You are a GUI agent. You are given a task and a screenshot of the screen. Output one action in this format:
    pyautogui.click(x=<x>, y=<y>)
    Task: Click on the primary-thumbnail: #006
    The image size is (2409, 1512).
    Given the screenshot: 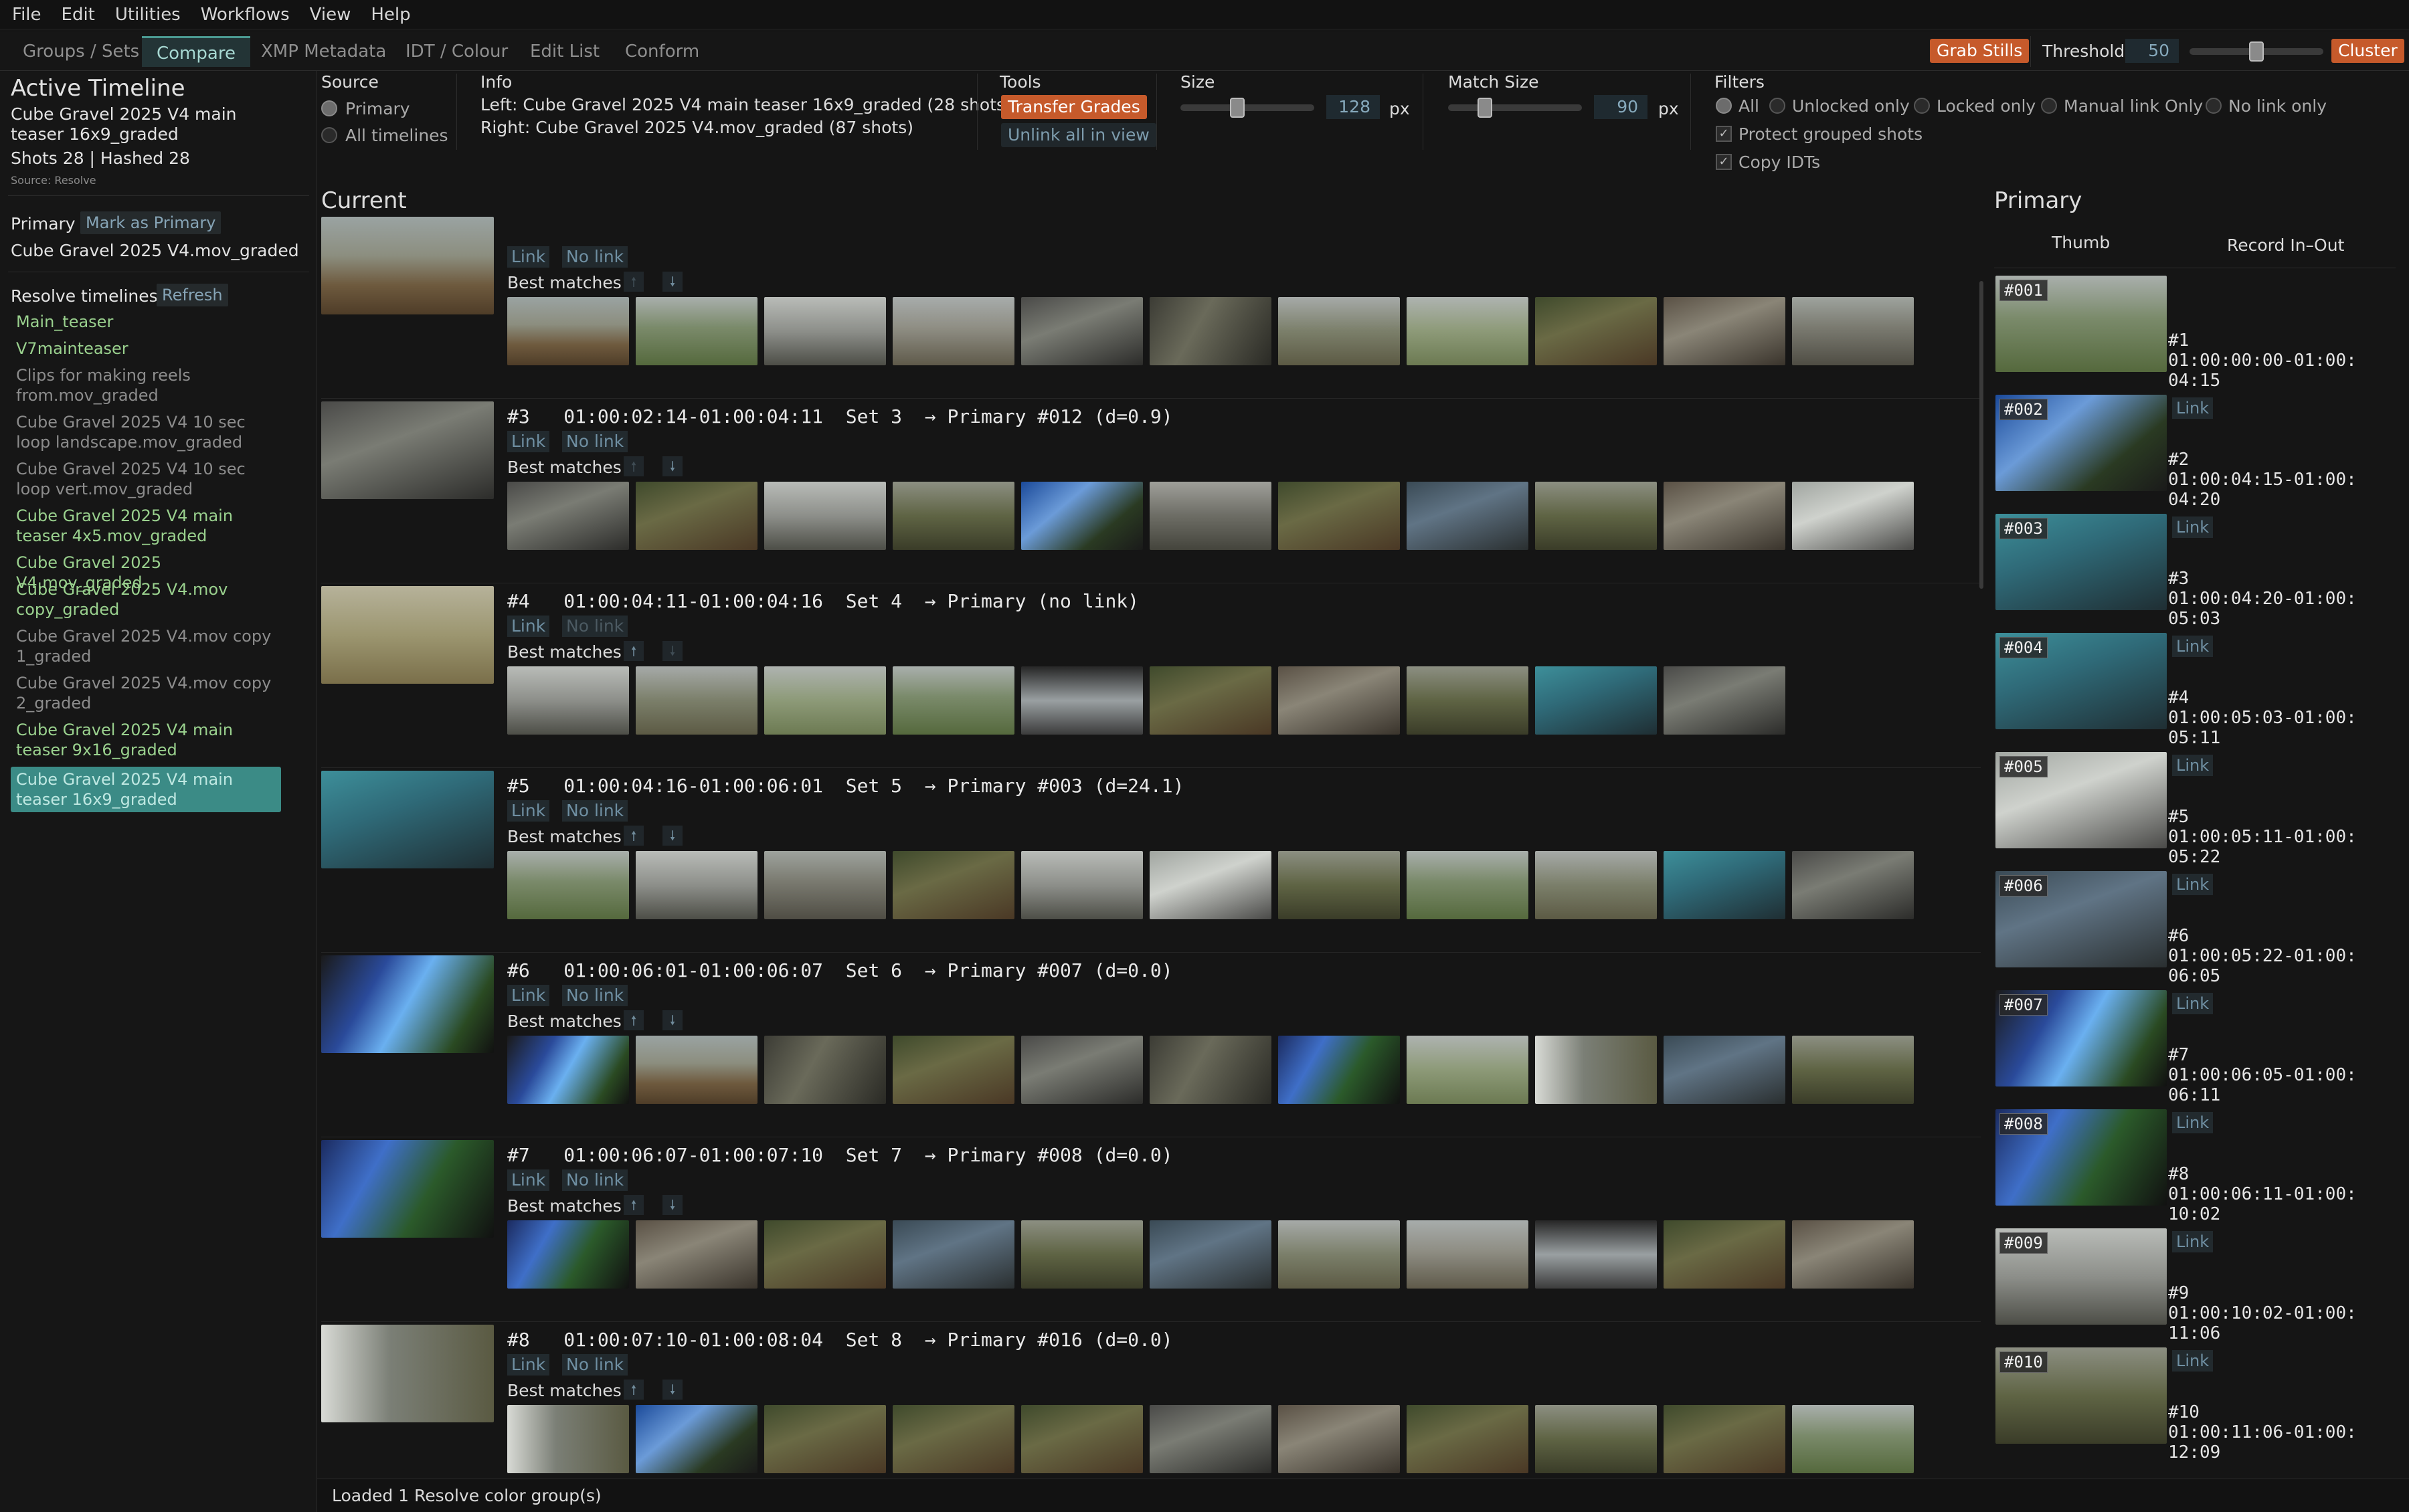 What is the action you would take?
    pyautogui.click(x=2081, y=919)
    